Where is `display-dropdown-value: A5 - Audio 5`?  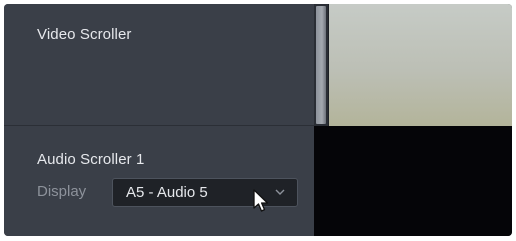 display-dropdown-value: A5 - Audio 5 is located at coordinates (167, 192).